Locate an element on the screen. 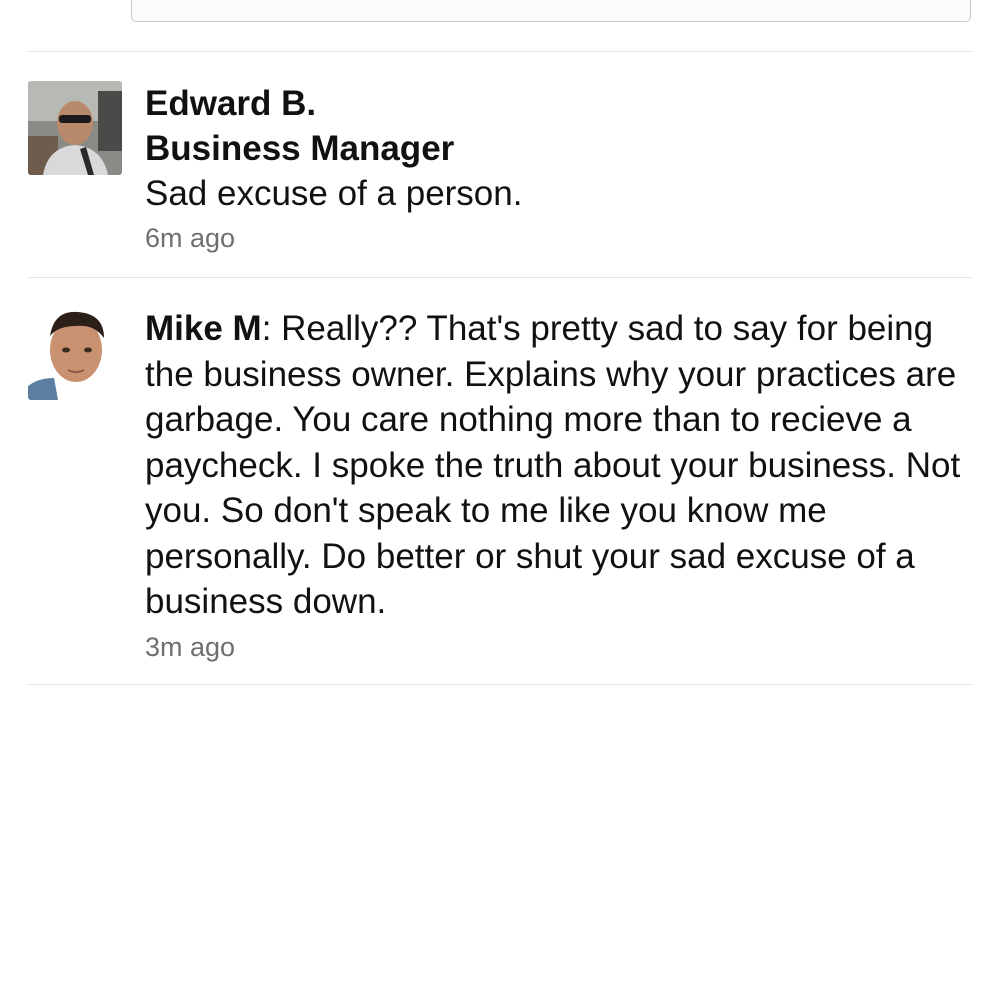  comment-author-role: Business Manager is located at coordinates (300, 148).